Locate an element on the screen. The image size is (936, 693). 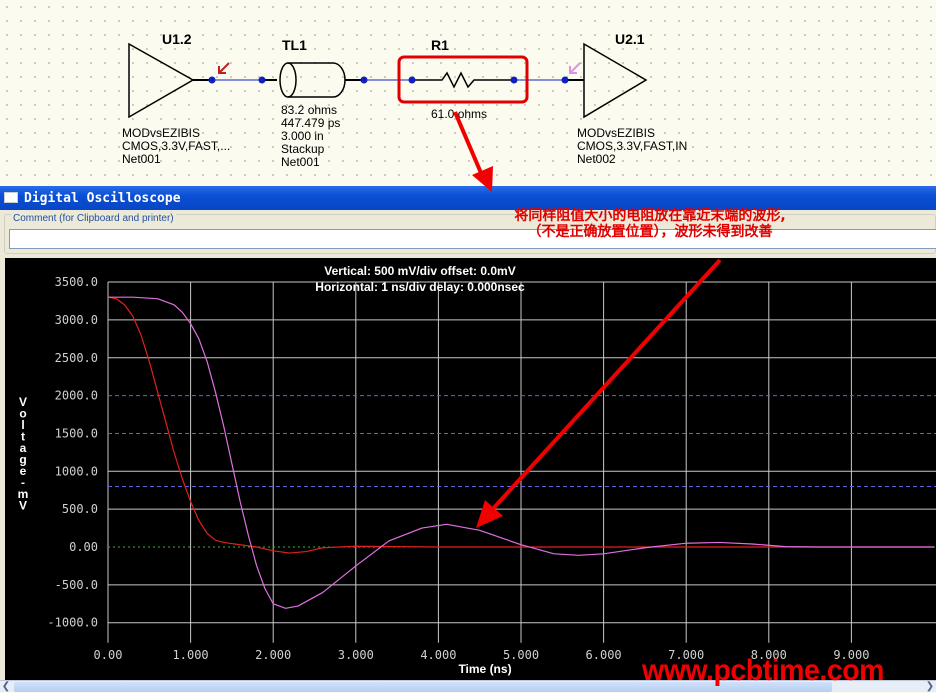
x-tick-label: 1.000 is located at coordinates (191, 655).